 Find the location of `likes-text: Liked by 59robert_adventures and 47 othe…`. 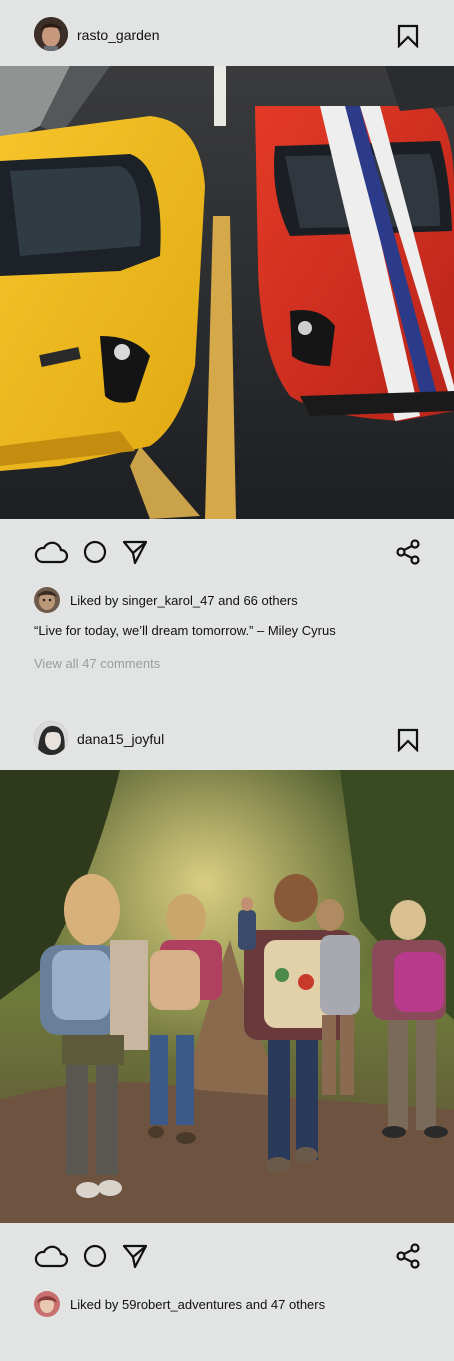

likes-text: Liked by 59robert_adventures and 47 othe… is located at coordinates (198, 1304).